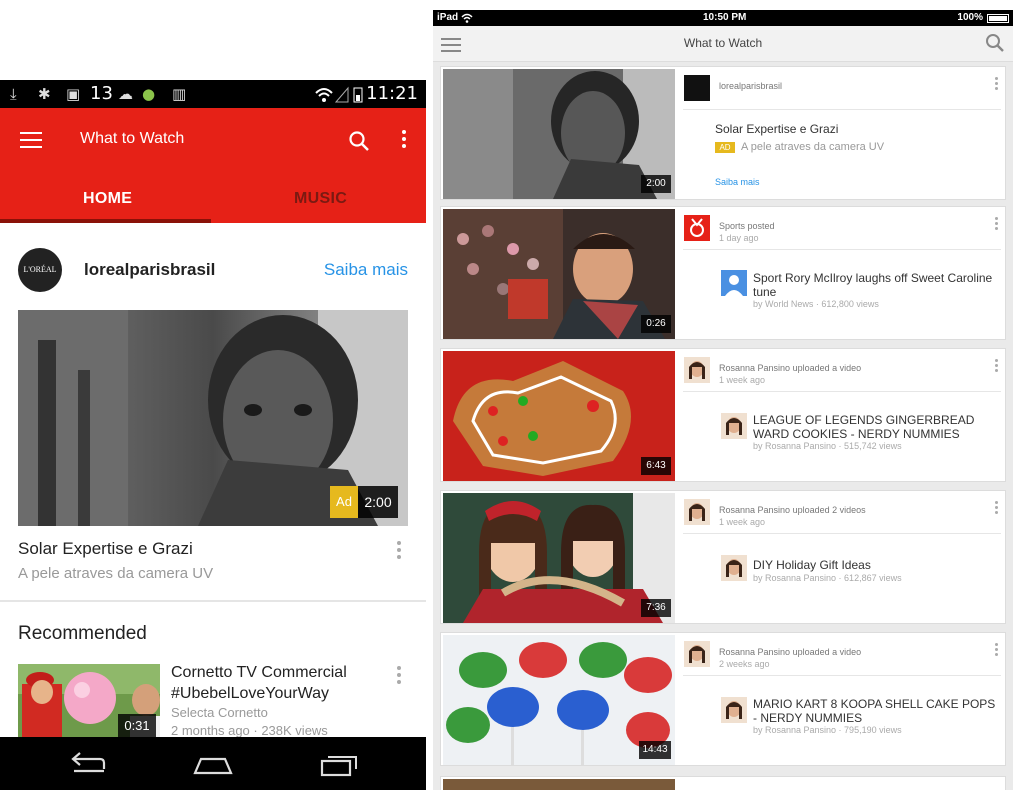 Image resolution: width=1013 pixels, height=790 pixels. Describe the element at coordinates (149, 94) in the screenshot. I see `android-icon: ●` at that location.